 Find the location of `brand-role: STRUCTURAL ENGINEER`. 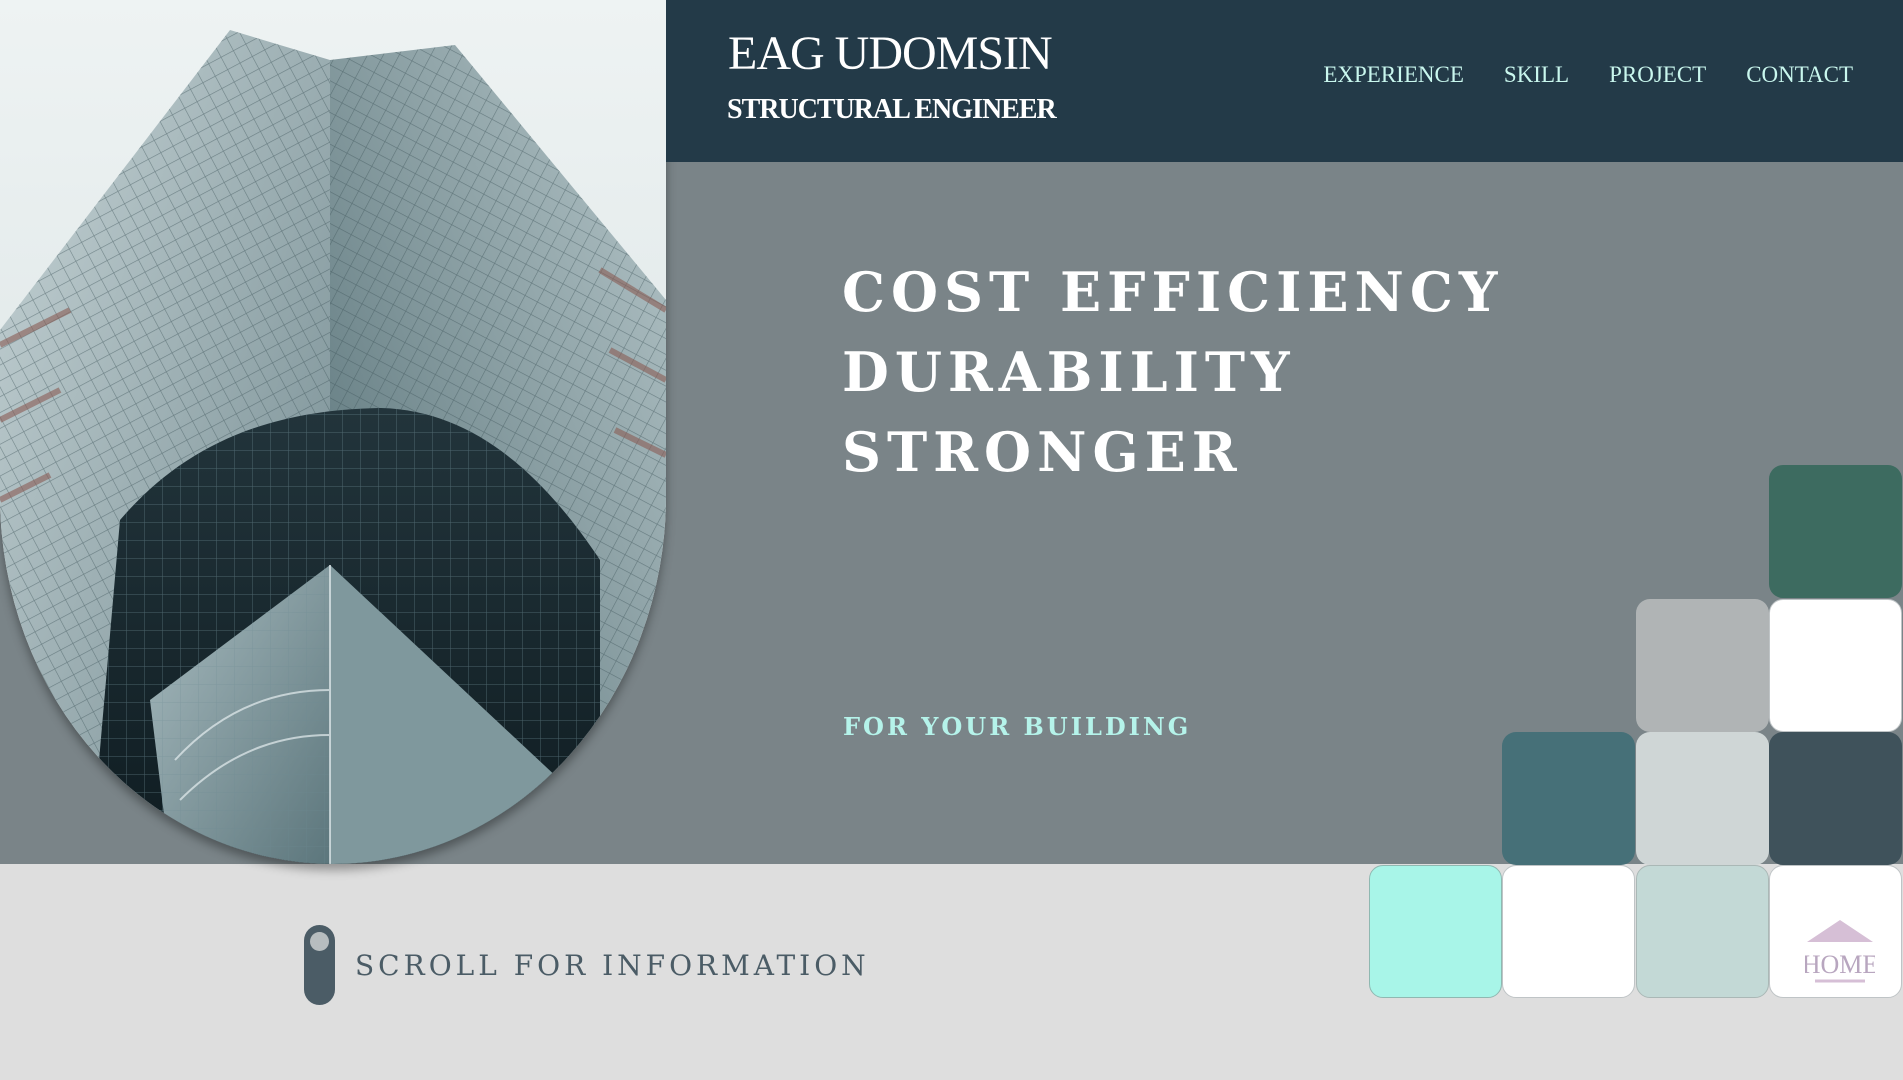

brand-role: STRUCTURAL ENGINEER is located at coordinates (892, 109).